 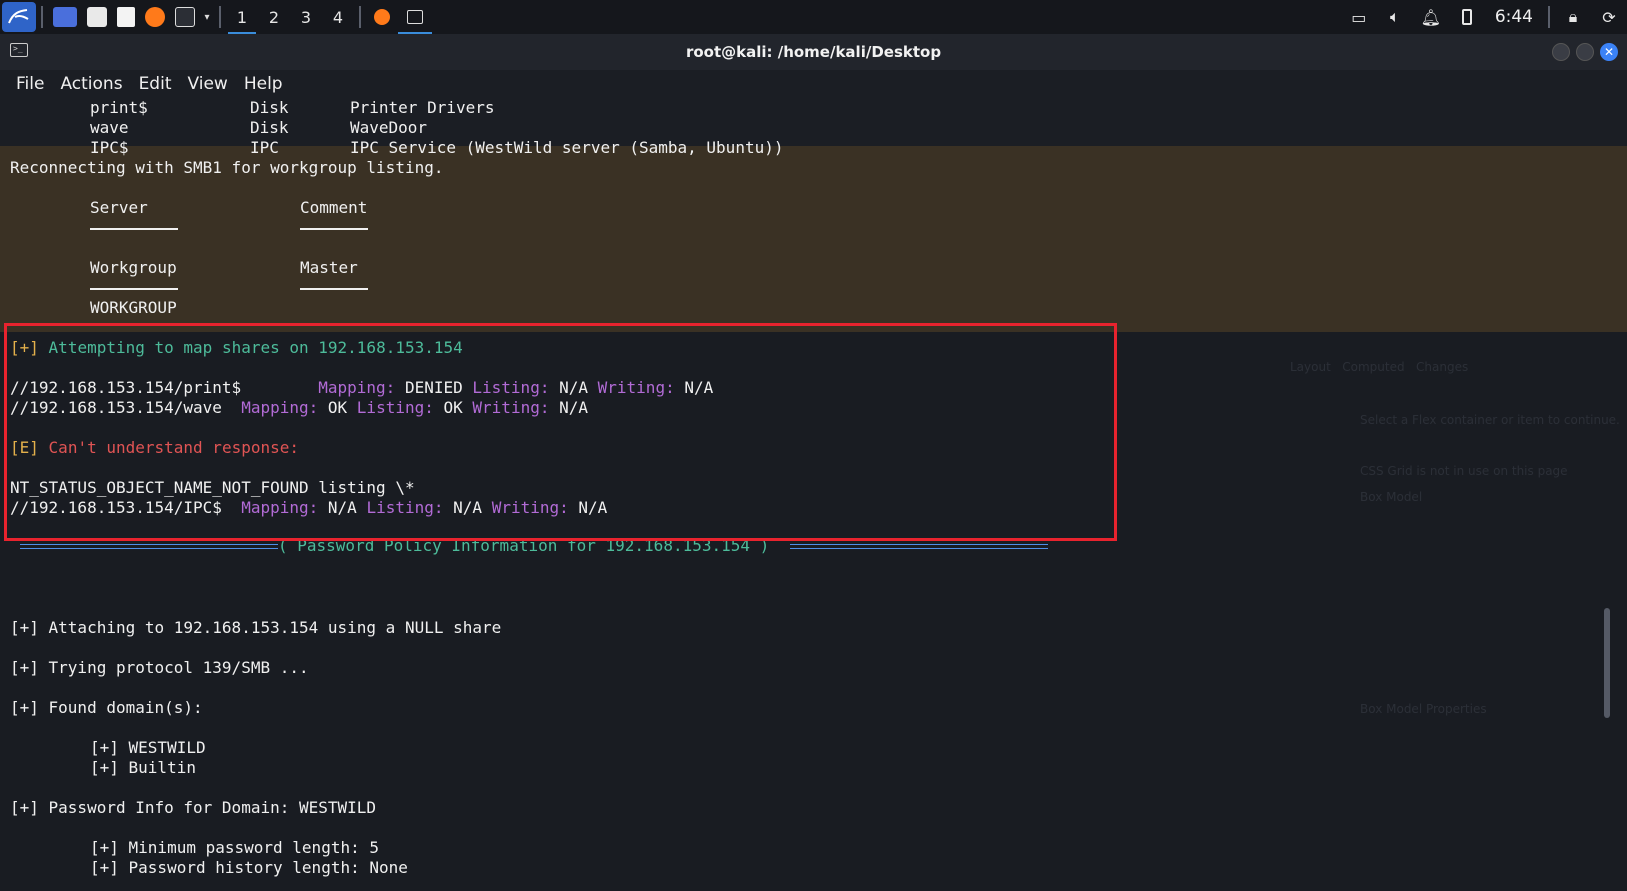 What do you see at coordinates (234, 847) in the screenshot?
I see `min-password-length: [+] Minimum password length: 5` at bounding box center [234, 847].